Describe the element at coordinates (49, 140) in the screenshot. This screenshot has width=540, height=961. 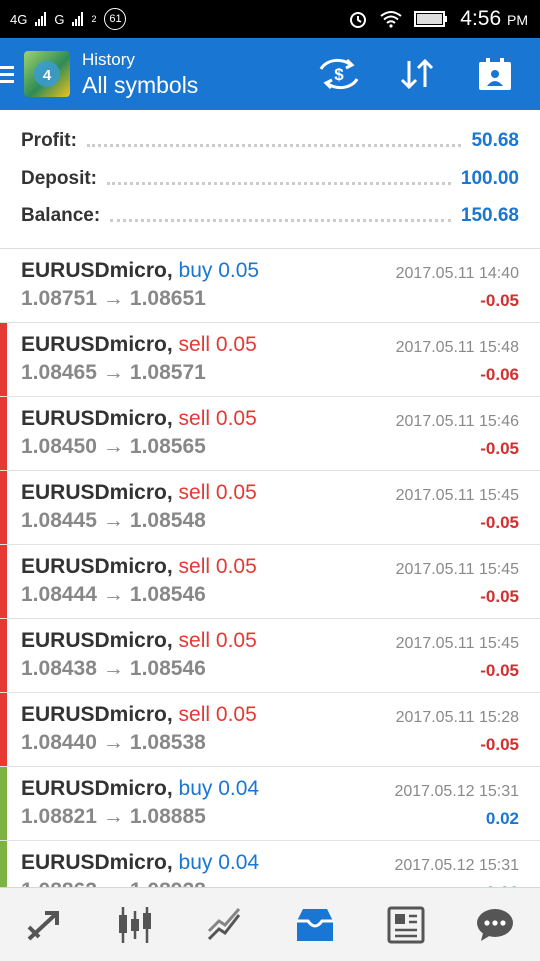
I see `profit-label: Profit:` at that location.